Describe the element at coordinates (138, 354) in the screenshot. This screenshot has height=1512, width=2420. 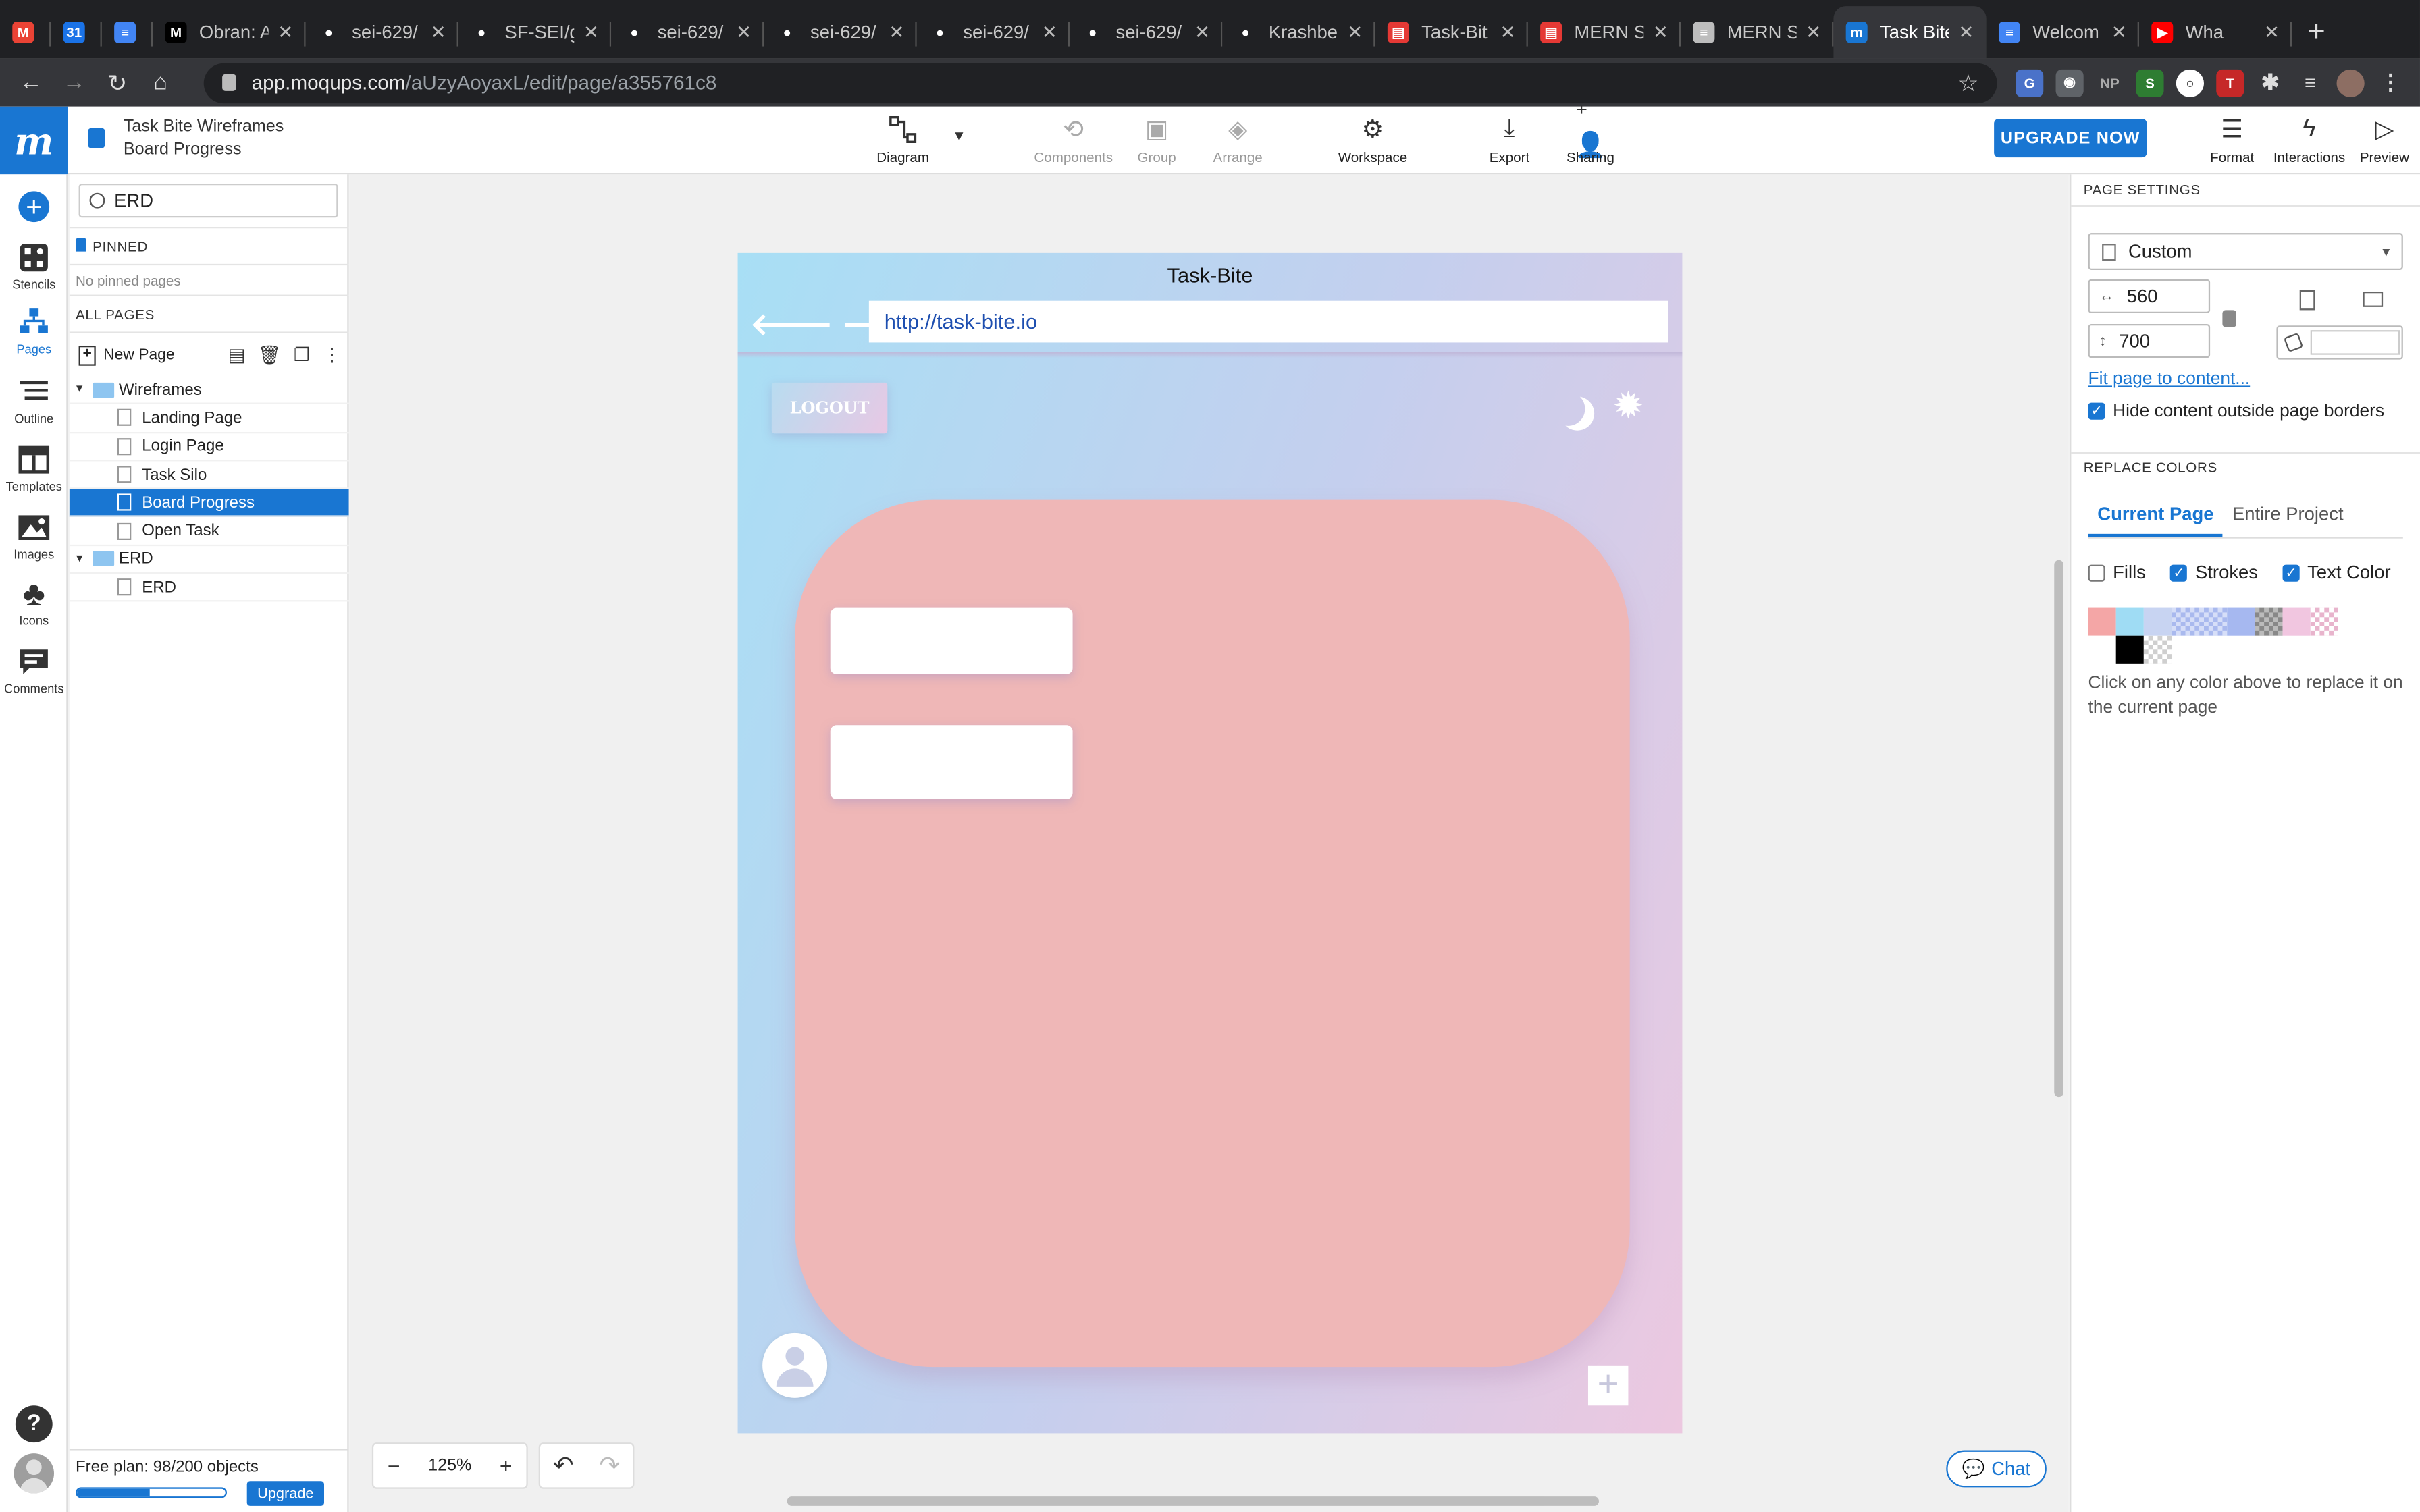
I see `new-page-button: New Page` at that location.